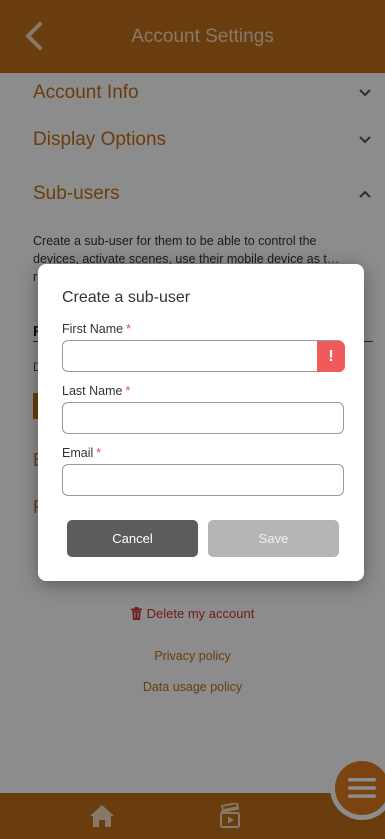 The height and width of the screenshot is (839, 385). I want to click on save-button: Save, so click(273, 538).